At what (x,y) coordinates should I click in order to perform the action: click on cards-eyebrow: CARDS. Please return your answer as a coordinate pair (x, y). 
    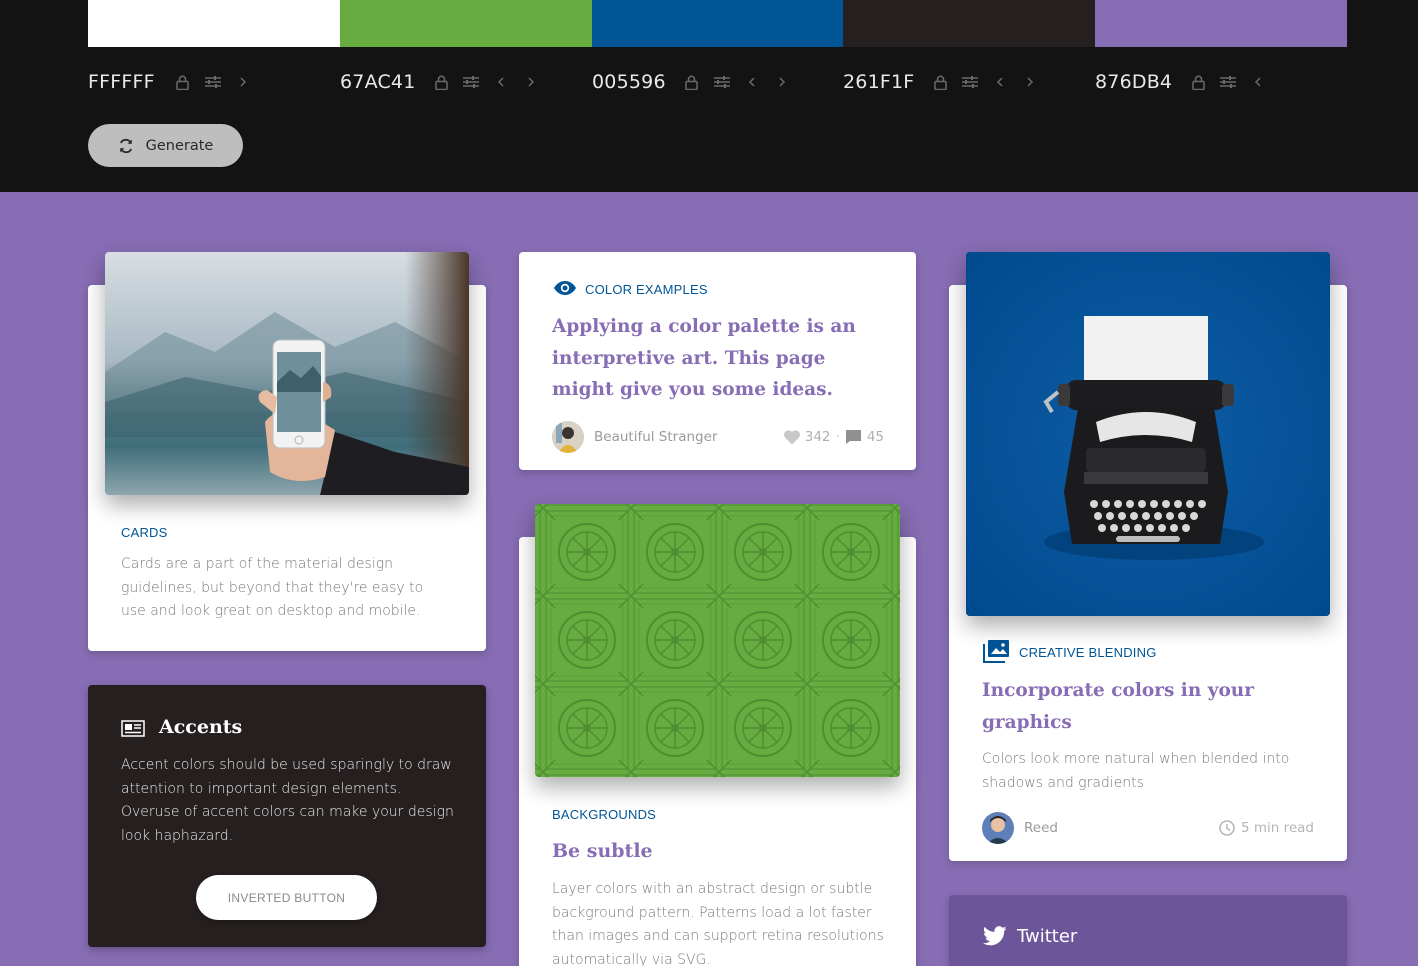
    Looking at the image, I should click on (144, 532).